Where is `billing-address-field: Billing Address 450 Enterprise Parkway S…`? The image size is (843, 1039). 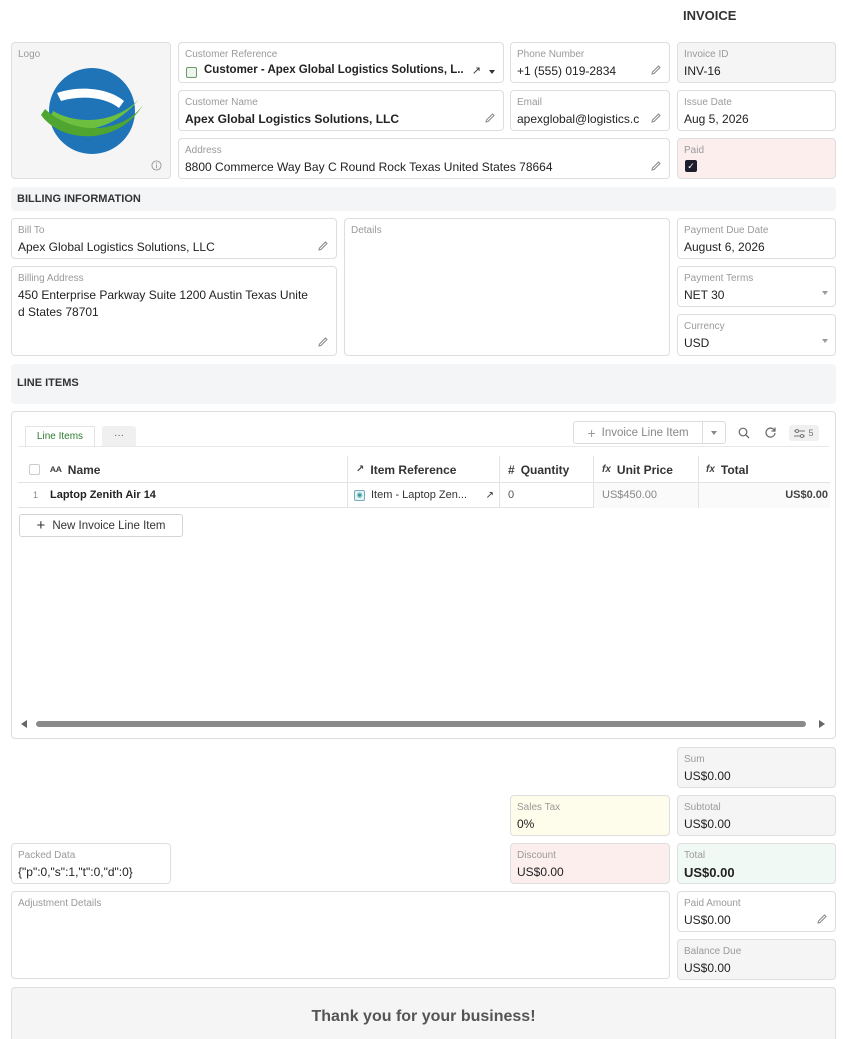
billing-address-field: Billing Address 450 Enterprise Parkway S… is located at coordinates (174, 311).